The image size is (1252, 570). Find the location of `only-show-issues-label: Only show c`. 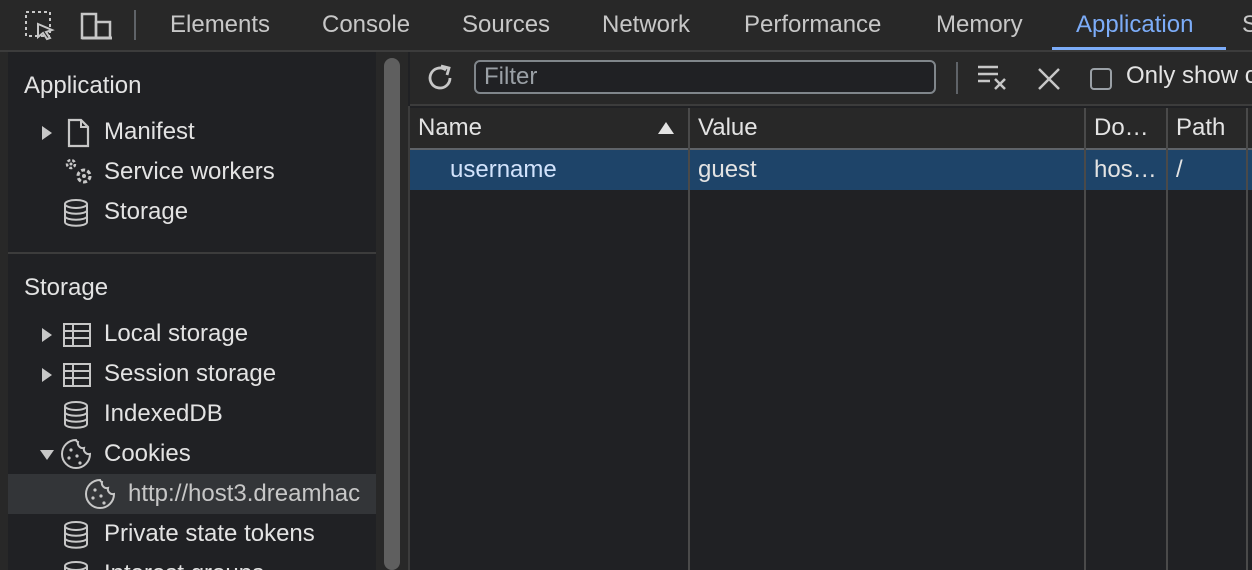

only-show-issues-label: Only show c is located at coordinates (1189, 75).